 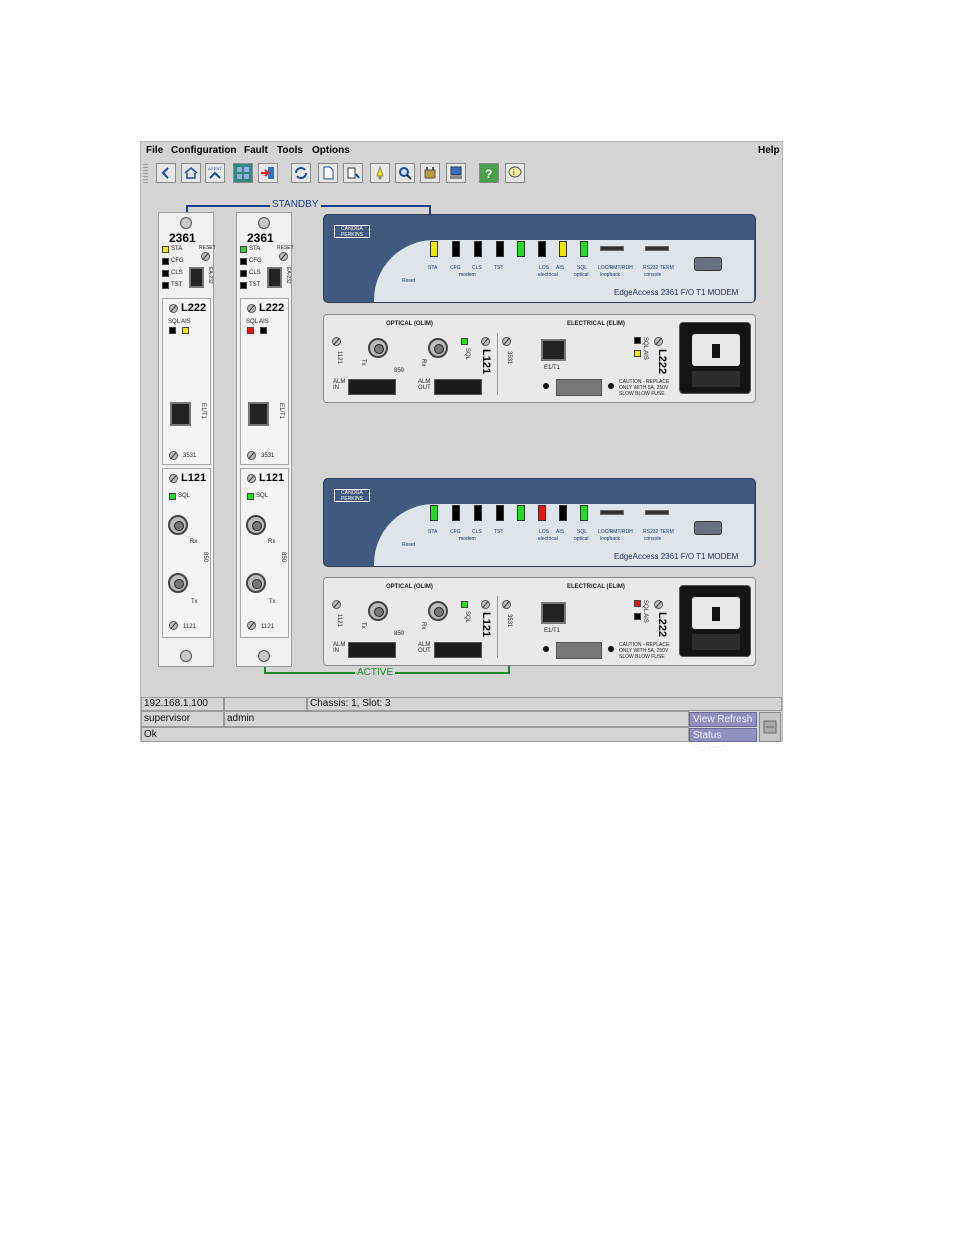 I want to click on fuse-holder, so click(x=579, y=650).